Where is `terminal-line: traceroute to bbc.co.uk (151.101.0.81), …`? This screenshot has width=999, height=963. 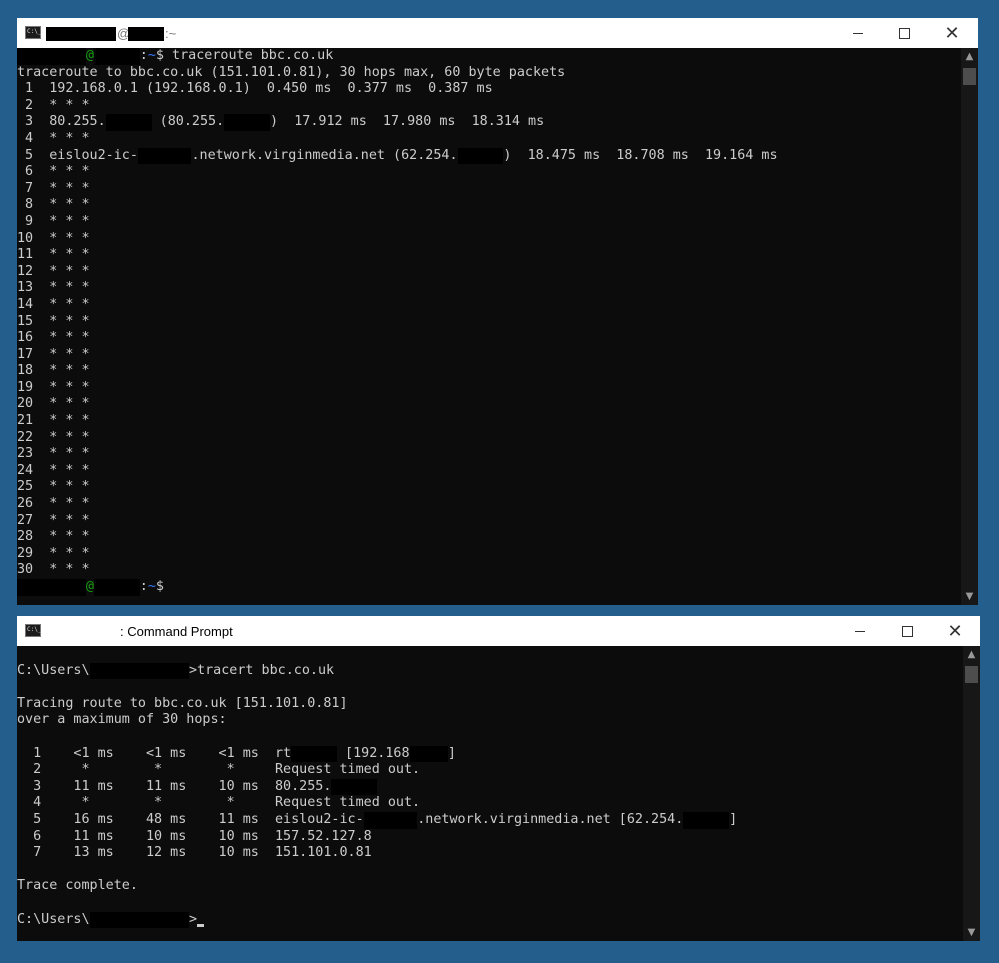 terminal-line: traceroute to bbc.co.uk (151.101.0.81), … is located at coordinates (291, 72).